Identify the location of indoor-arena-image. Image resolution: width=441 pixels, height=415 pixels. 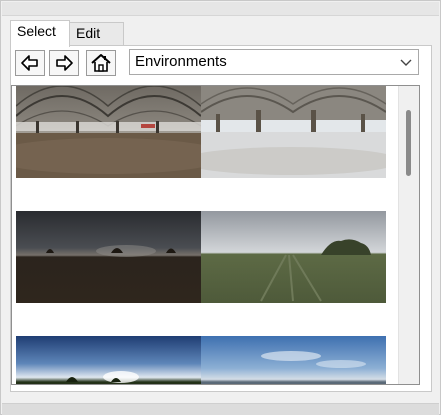
(108, 132).